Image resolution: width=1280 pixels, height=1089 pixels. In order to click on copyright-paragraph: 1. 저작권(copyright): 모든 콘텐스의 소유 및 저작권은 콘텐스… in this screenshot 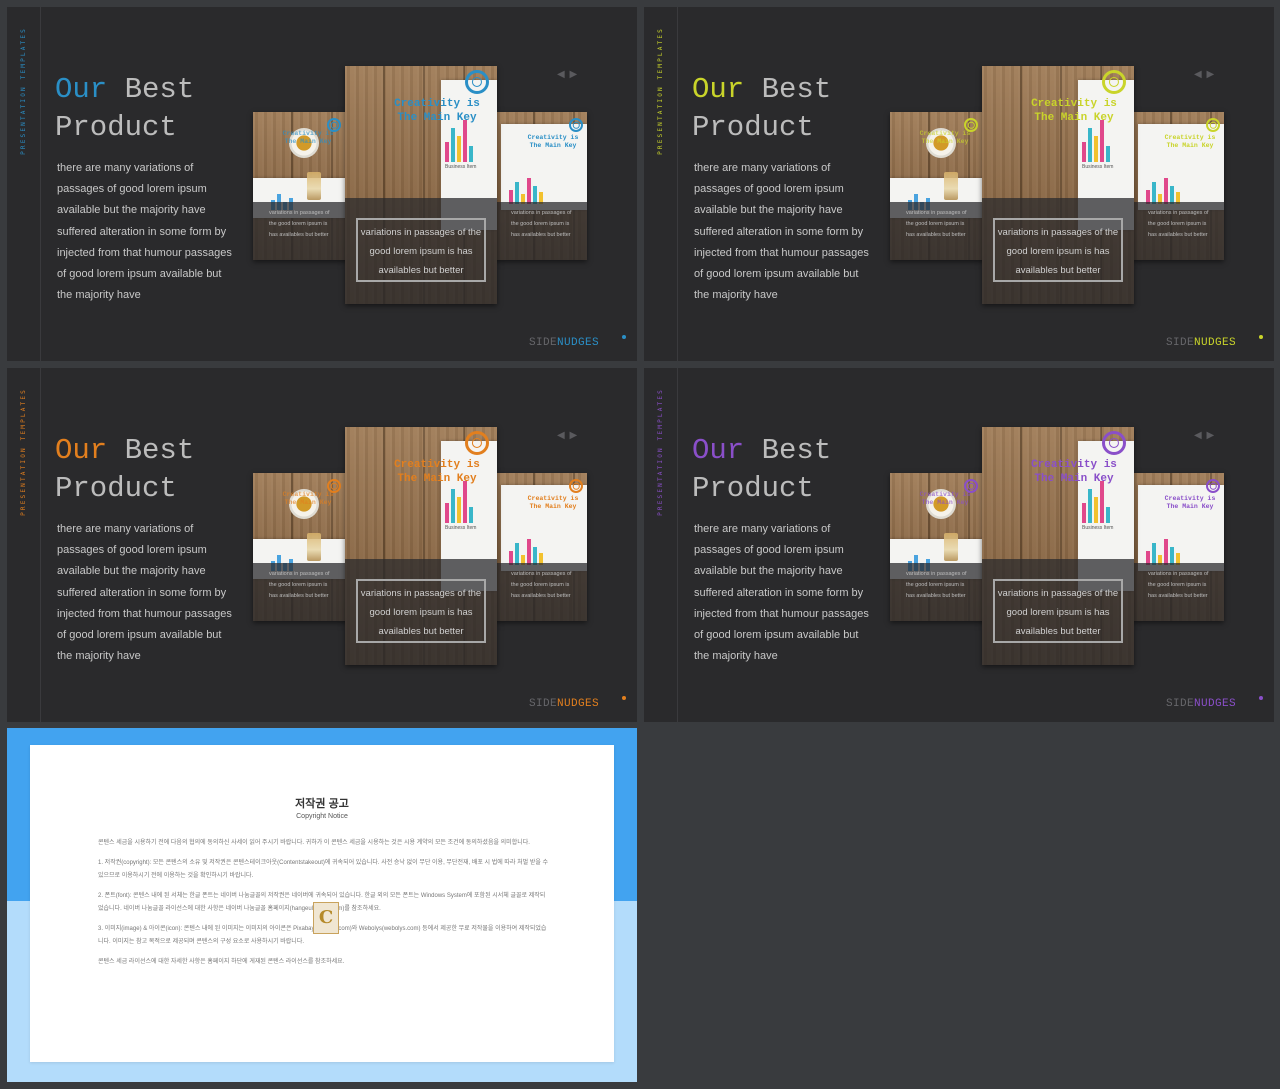, I will do `click(323, 869)`.